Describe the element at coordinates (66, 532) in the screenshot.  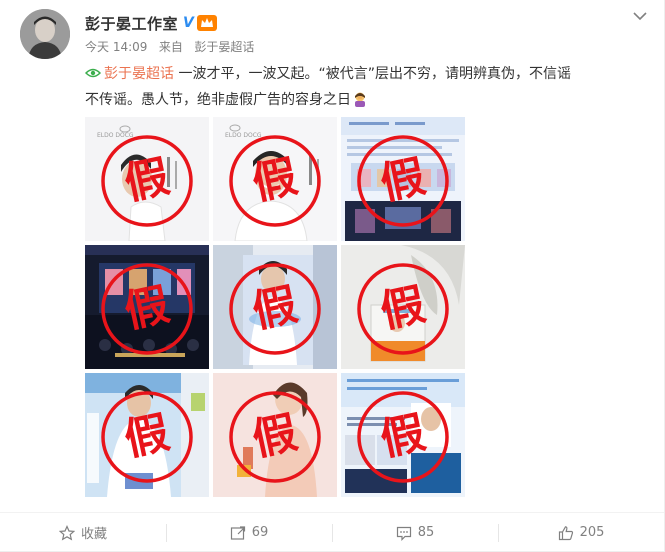
I see `star-icon` at that location.